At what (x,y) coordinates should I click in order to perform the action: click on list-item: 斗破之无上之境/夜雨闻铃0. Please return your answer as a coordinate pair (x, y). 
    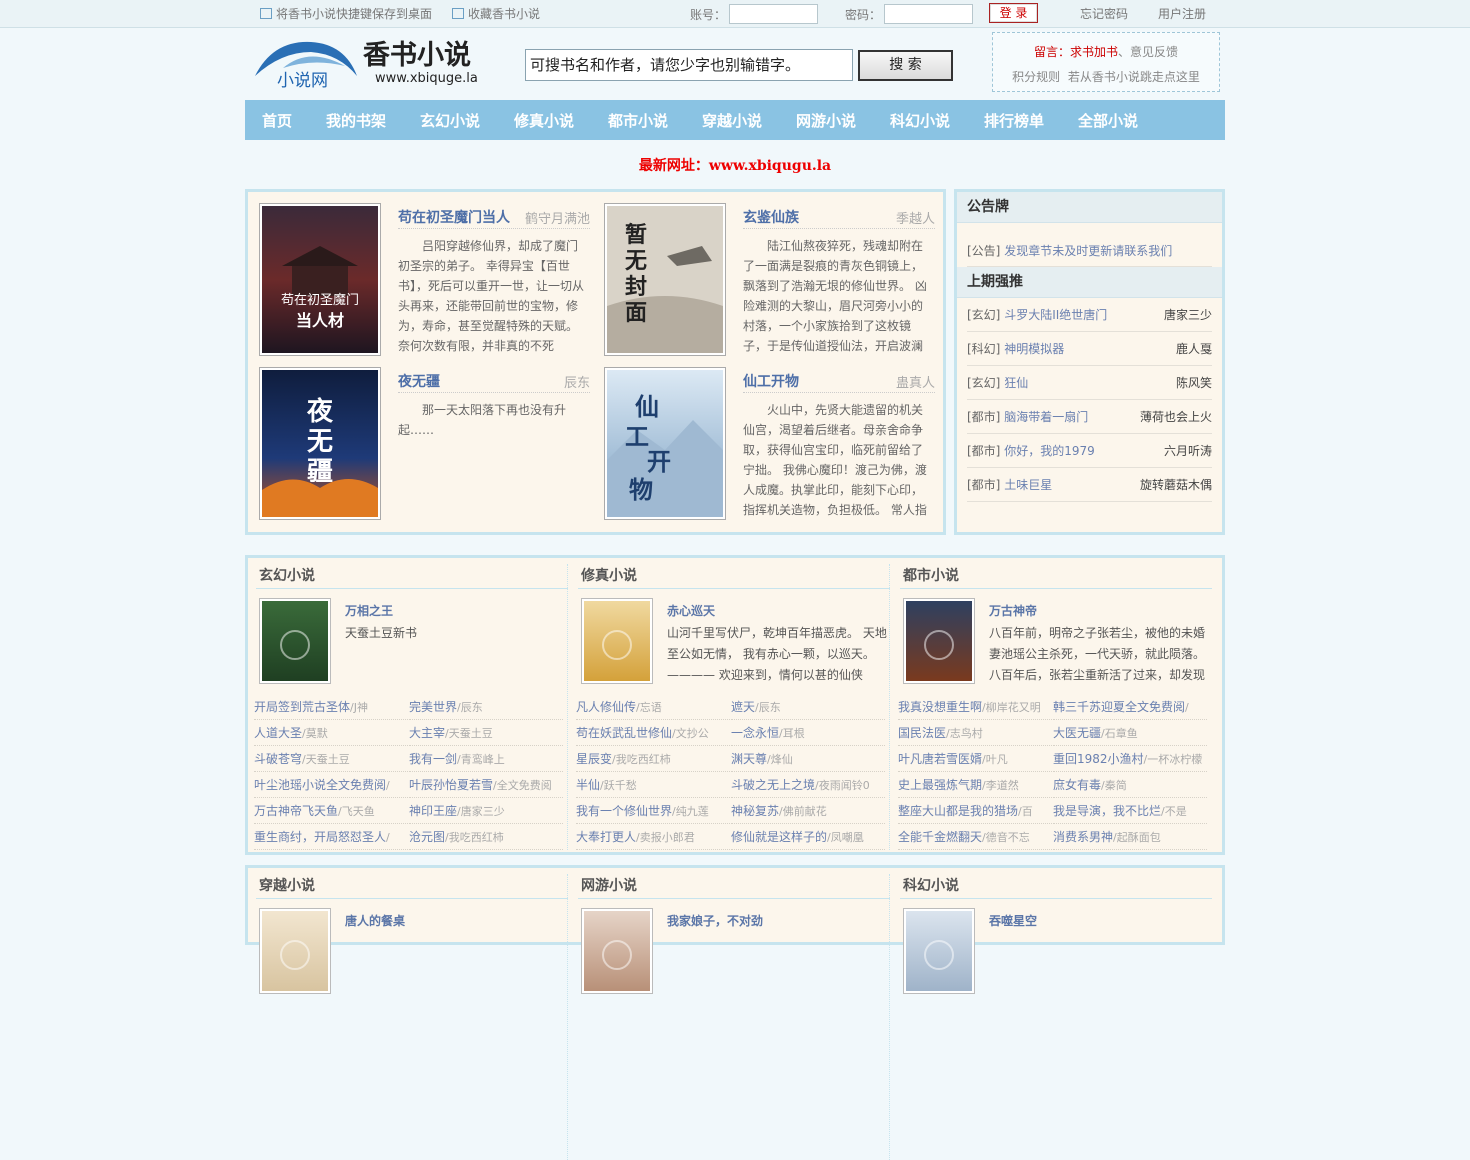
    Looking at the image, I should click on (808, 785).